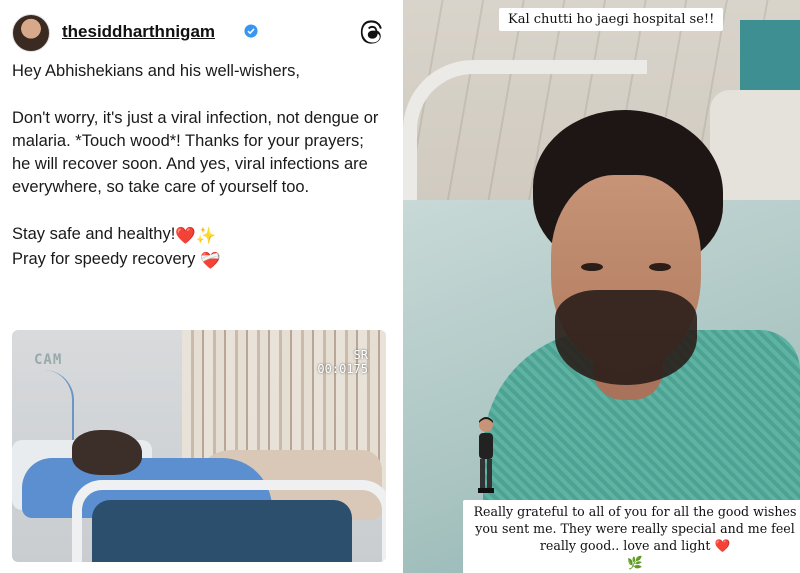  What do you see at coordinates (198, 260) in the screenshot?
I see `post-pray-line: Pray for speedy recovery ❤️‍🩹` at bounding box center [198, 260].